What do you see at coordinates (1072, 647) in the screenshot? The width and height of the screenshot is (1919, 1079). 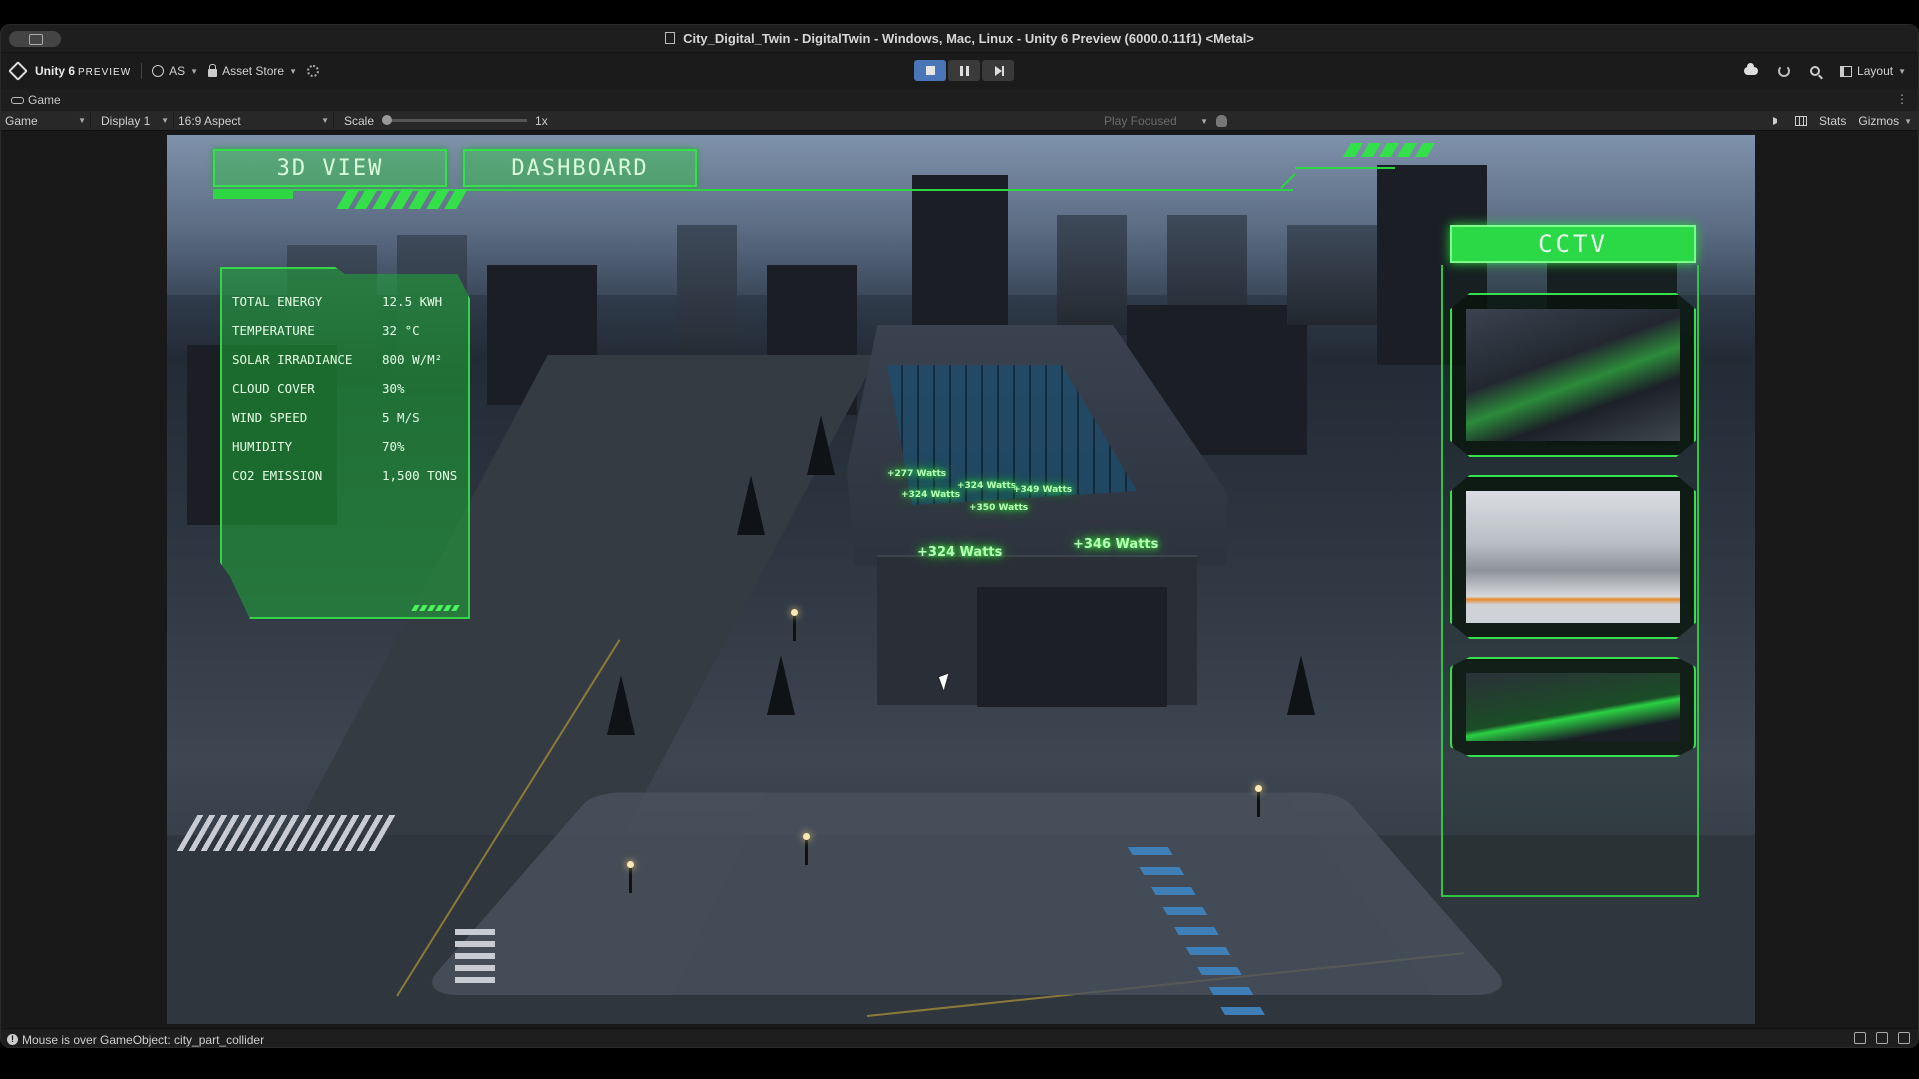 I see `hangar-door` at bounding box center [1072, 647].